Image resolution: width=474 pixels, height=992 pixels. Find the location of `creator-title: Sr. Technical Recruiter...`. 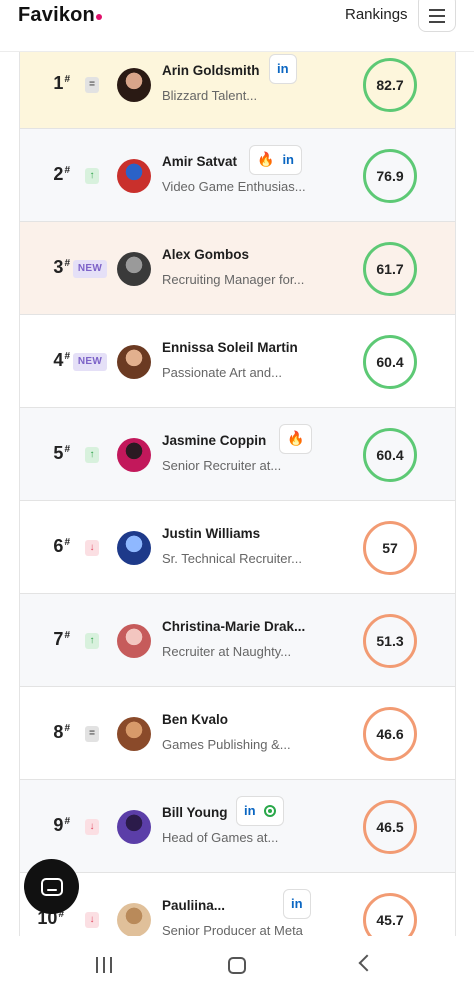

creator-title: Sr. Technical Recruiter... is located at coordinates (232, 558).